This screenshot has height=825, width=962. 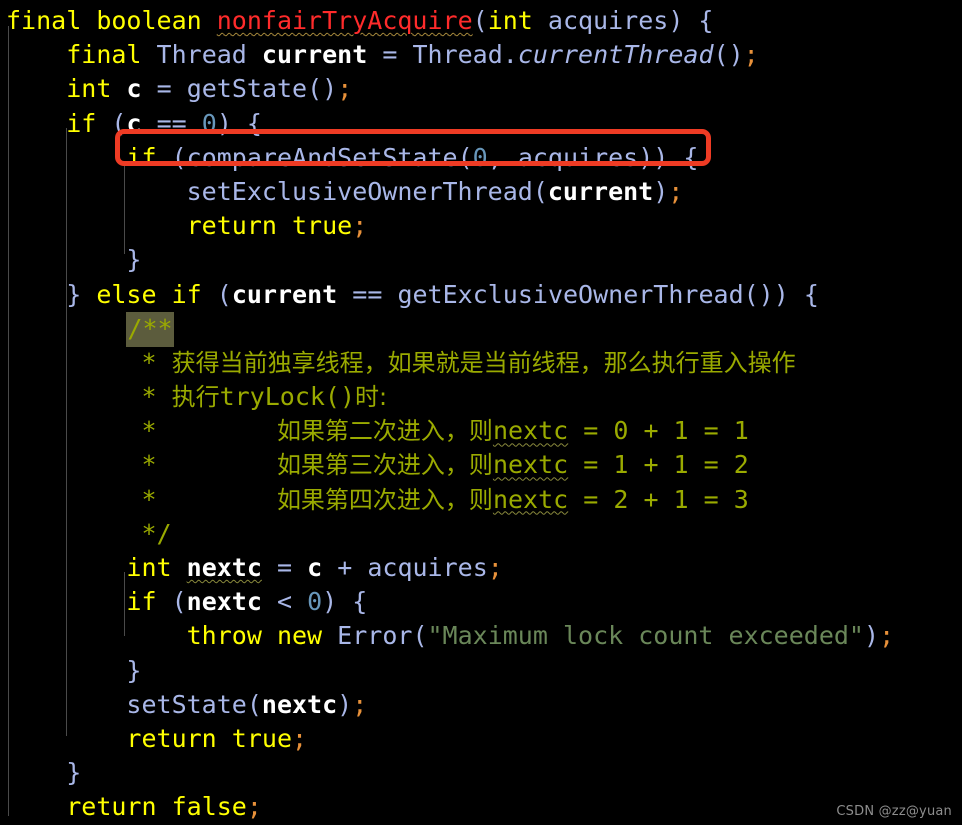 What do you see at coordinates (481, 602) in the screenshot?
I see `code-line: if (nextc < 0) {` at bounding box center [481, 602].